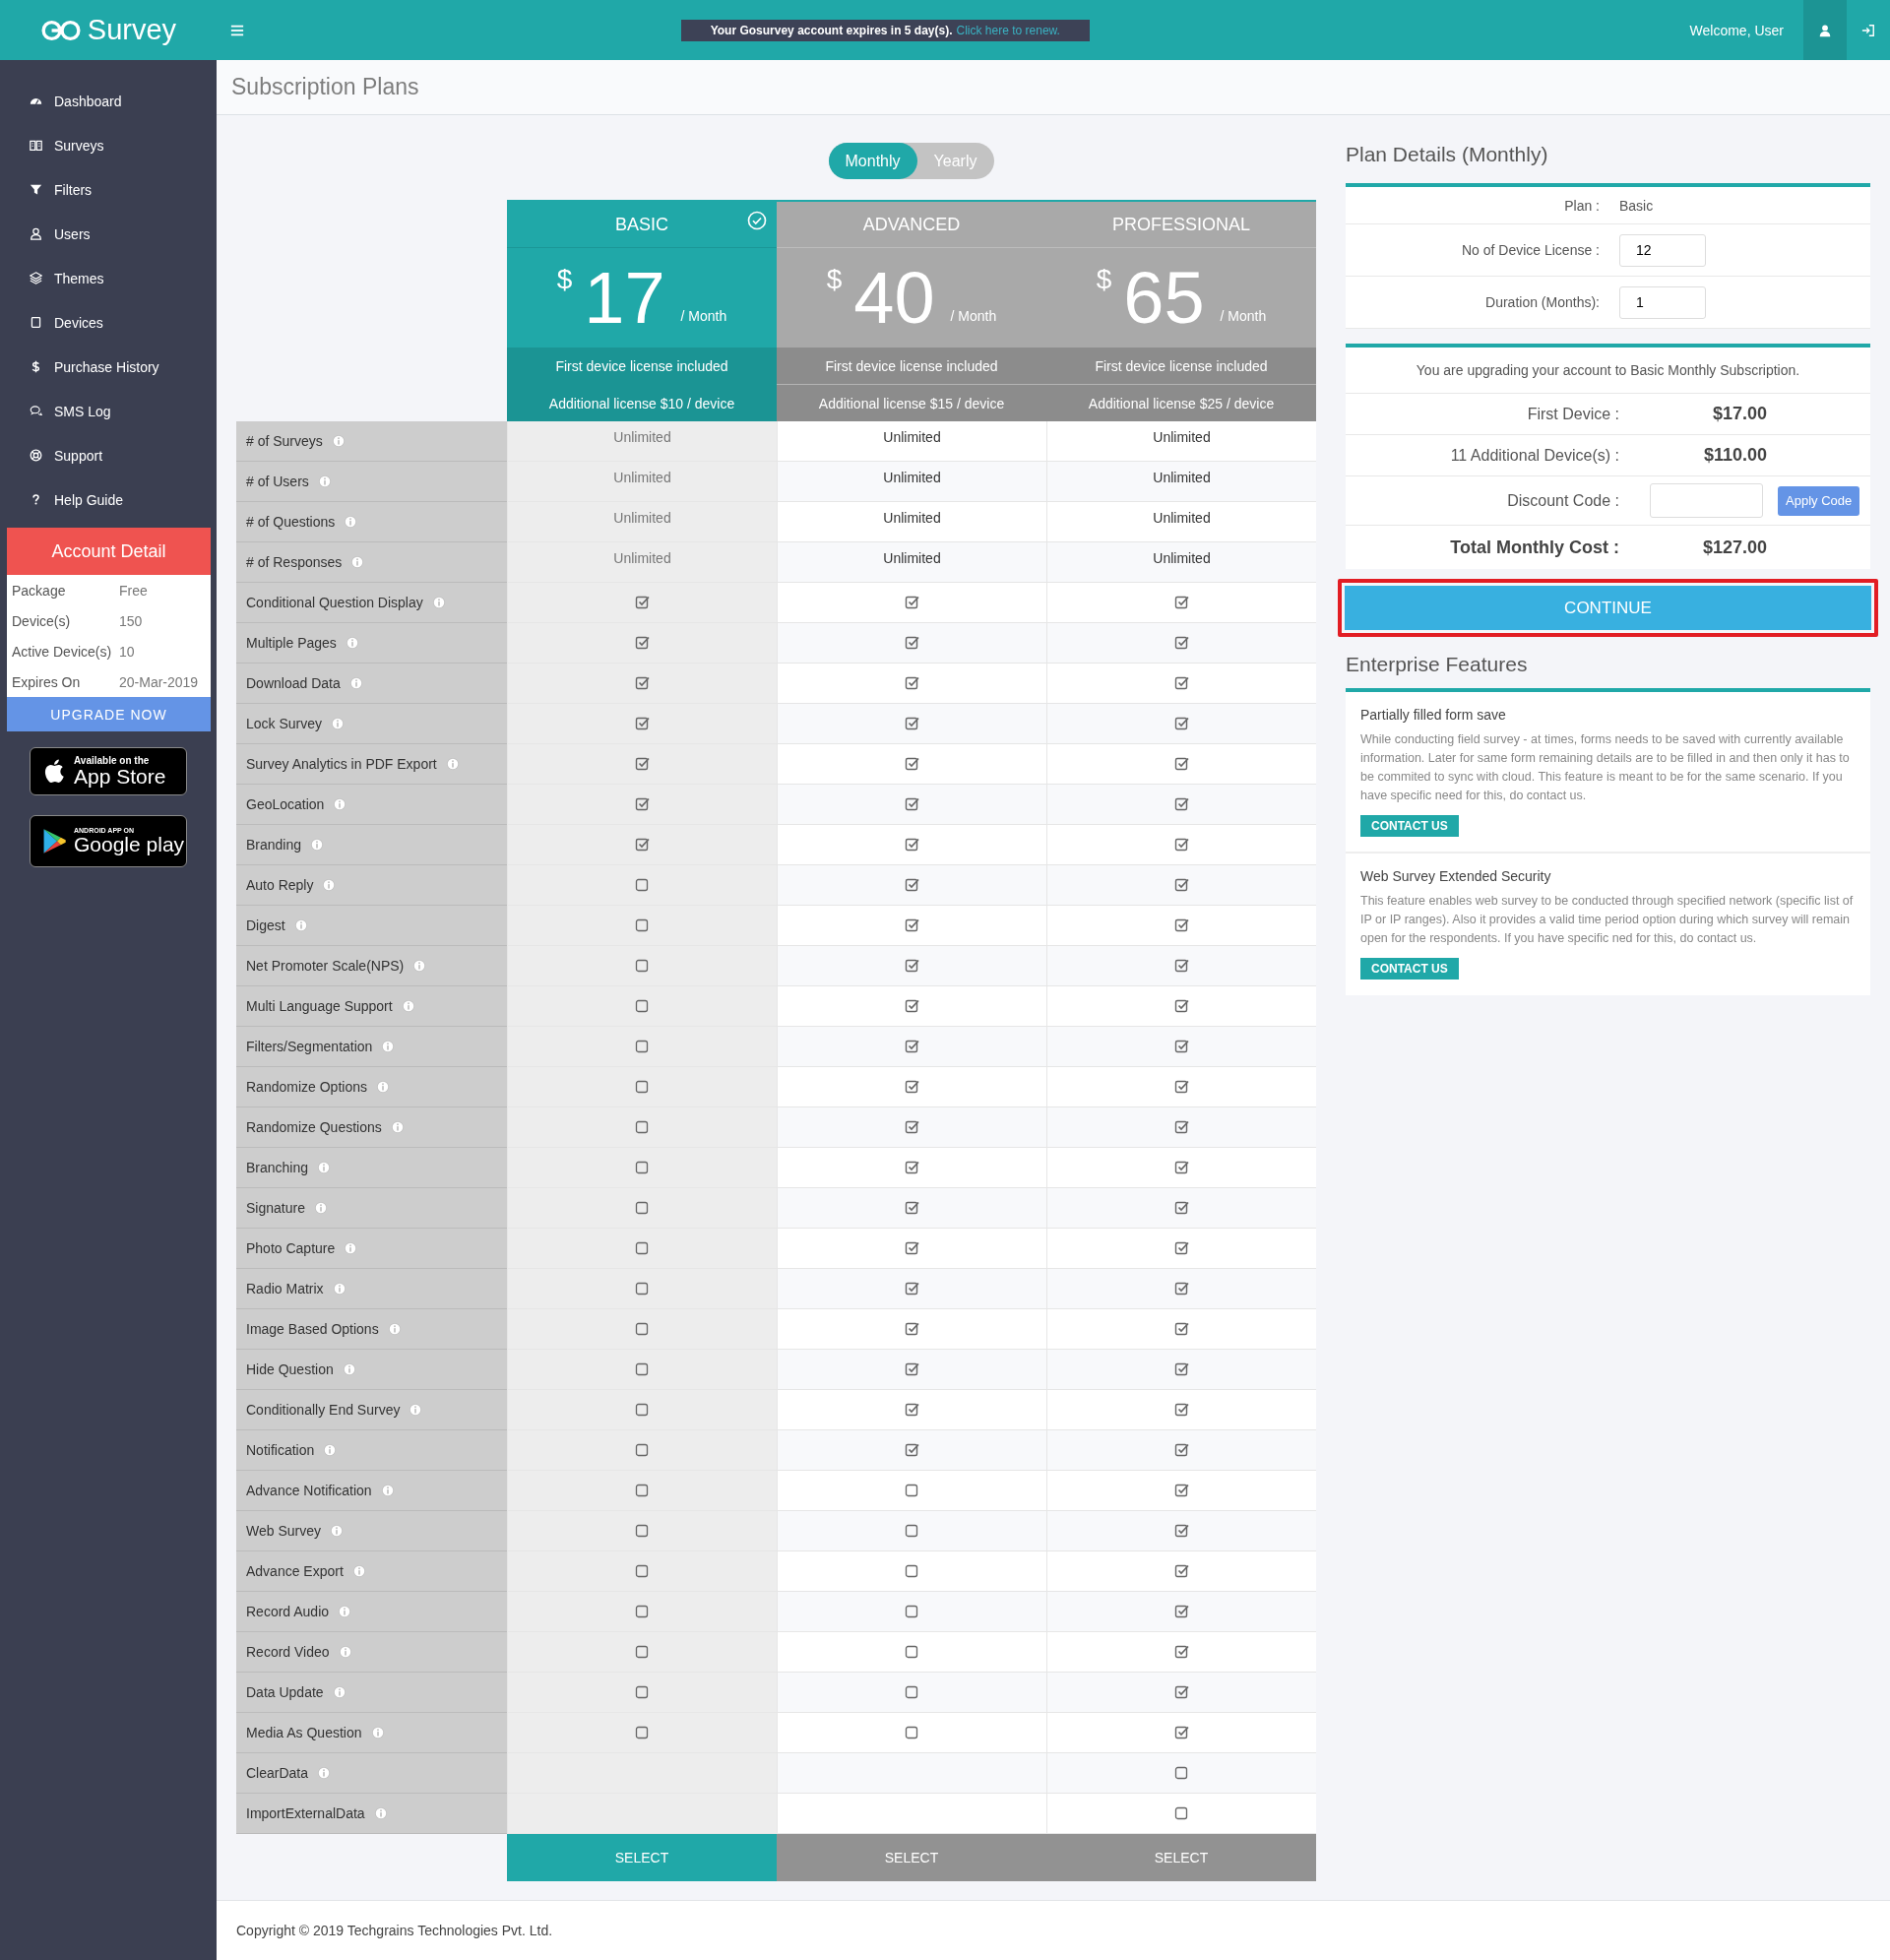  What do you see at coordinates (1608, 370) in the screenshot?
I see `upgrade-message: You are upgrading your account to Basic Monthly Subscription.` at bounding box center [1608, 370].